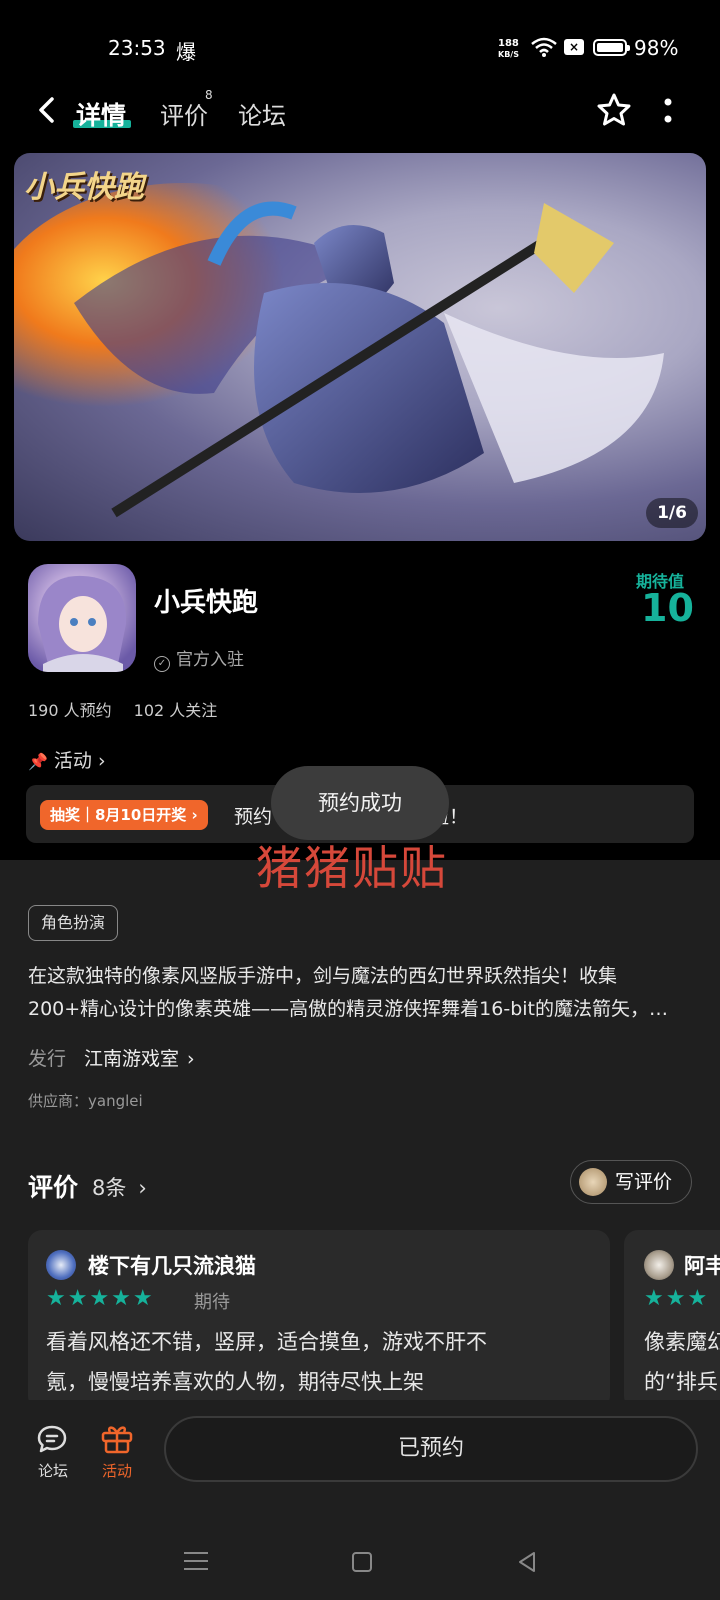 This screenshot has height=1600, width=720. What do you see at coordinates (656, 48) in the screenshot?
I see `battery-percent: 98%` at bounding box center [656, 48].